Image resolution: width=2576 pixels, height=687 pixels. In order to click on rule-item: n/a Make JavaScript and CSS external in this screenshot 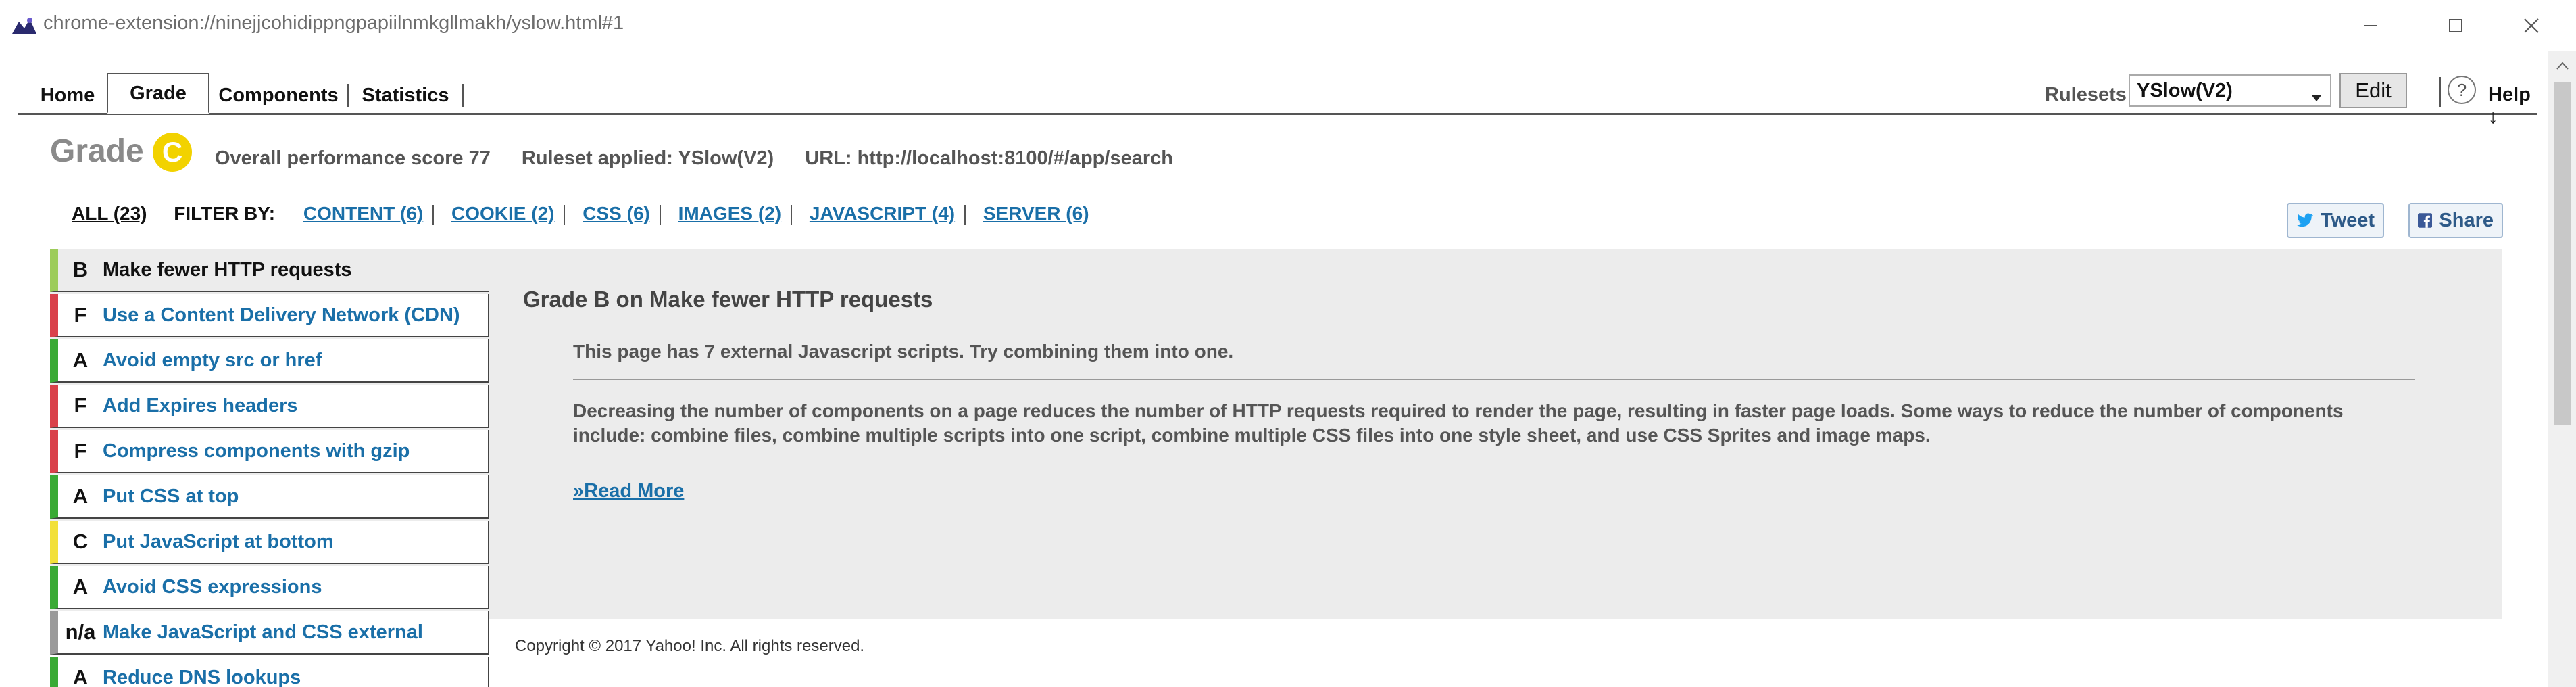, I will do `click(270, 633)`.